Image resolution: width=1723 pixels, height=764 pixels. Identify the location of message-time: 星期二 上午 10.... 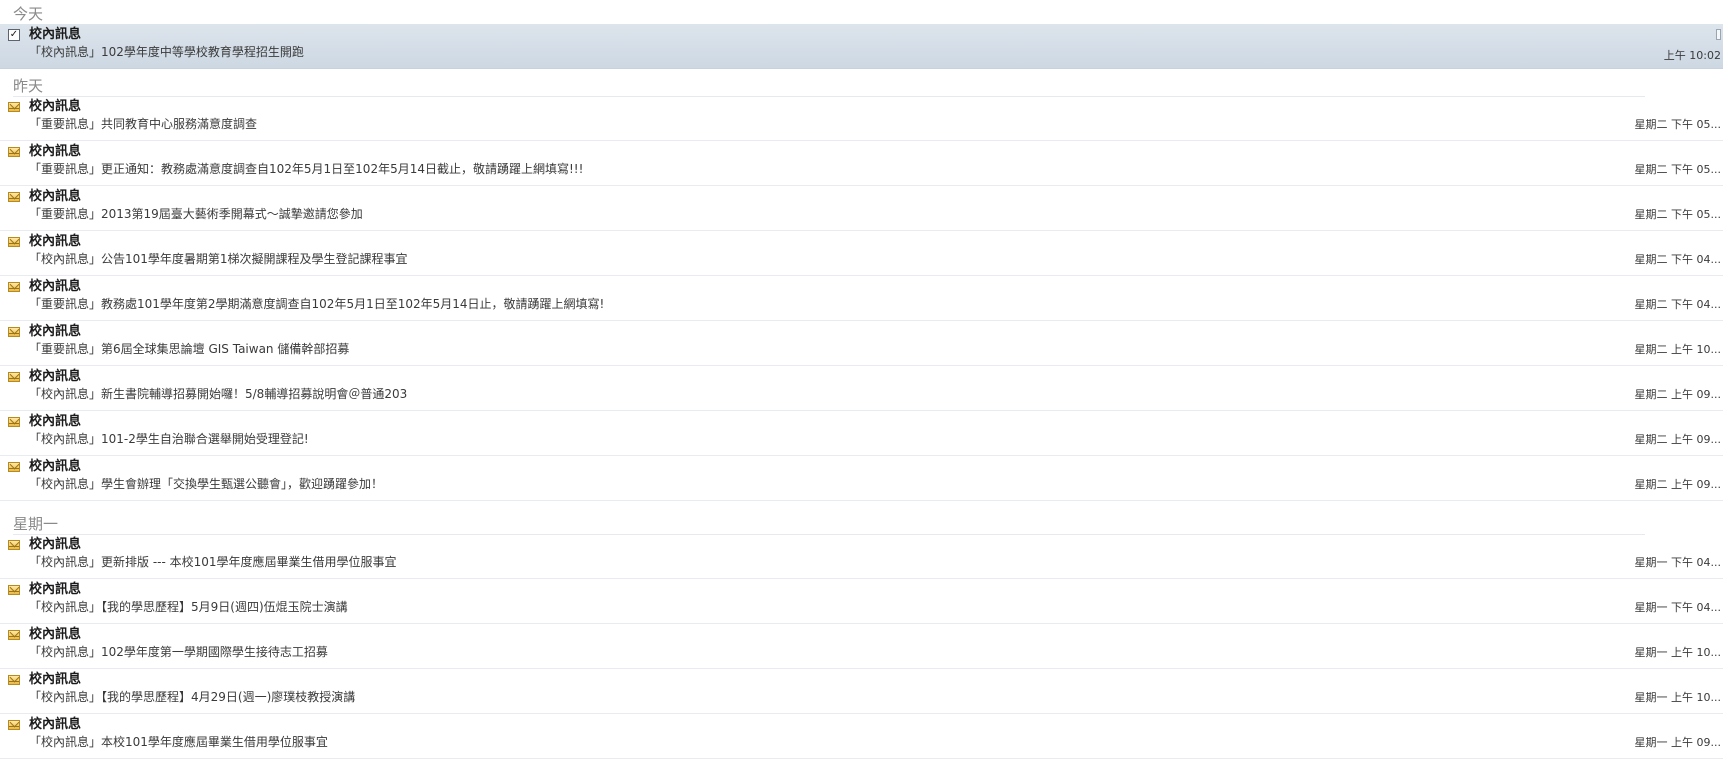
(1677, 349).